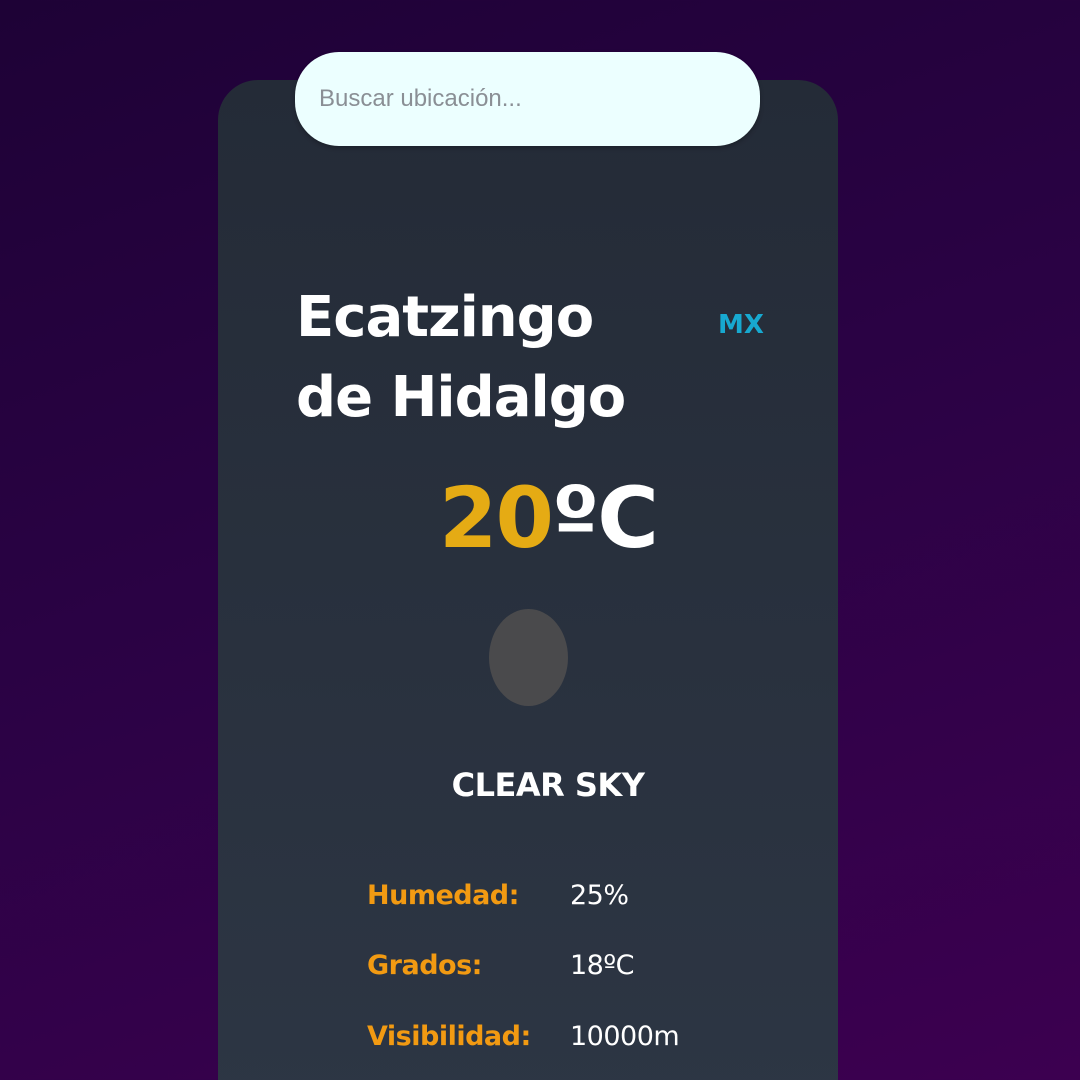  What do you see at coordinates (599, 895) in the screenshot?
I see `humidity-value: 25%` at bounding box center [599, 895].